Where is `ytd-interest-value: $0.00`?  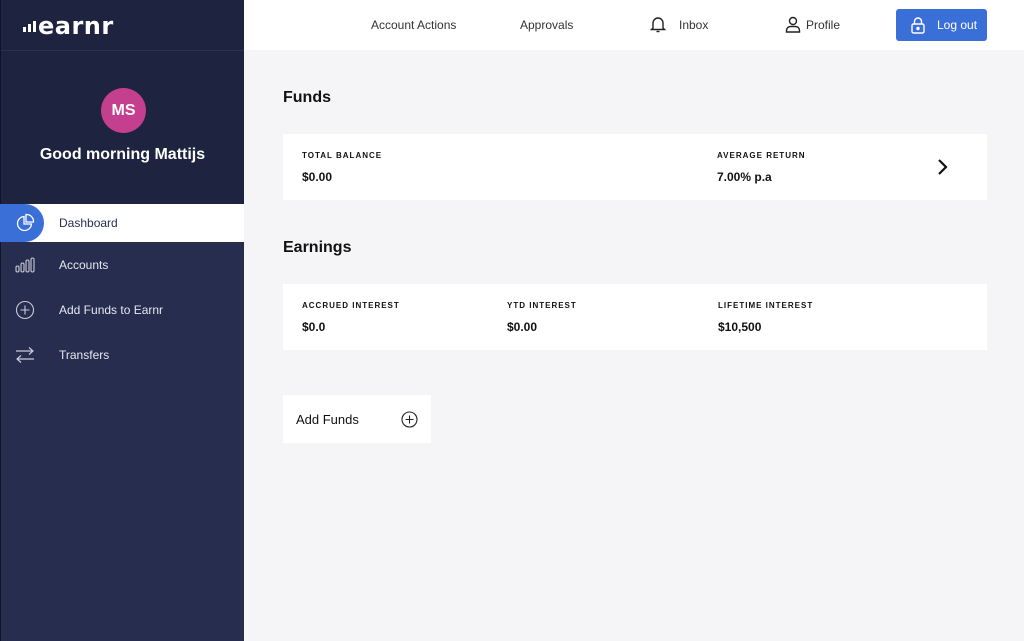 ytd-interest-value: $0.00 is located at coordinates (522, 327).